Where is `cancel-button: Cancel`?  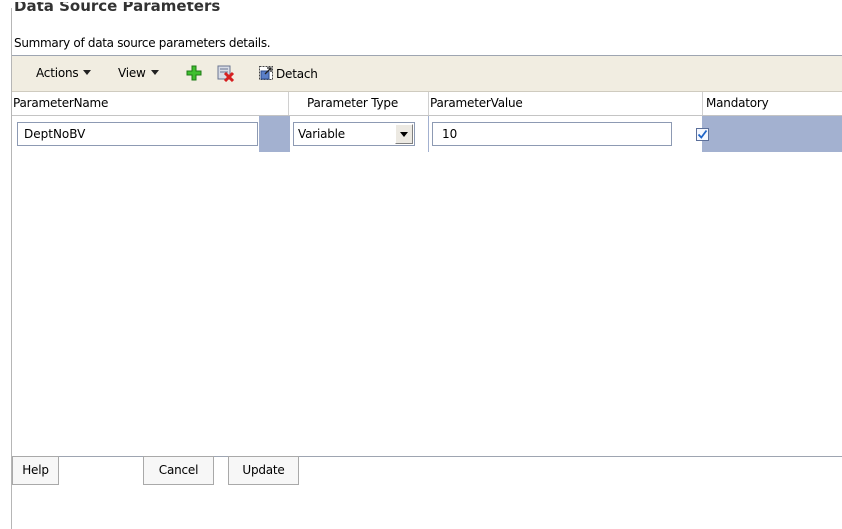
cancel-button: Cancel is located at coordinates (178, 470).